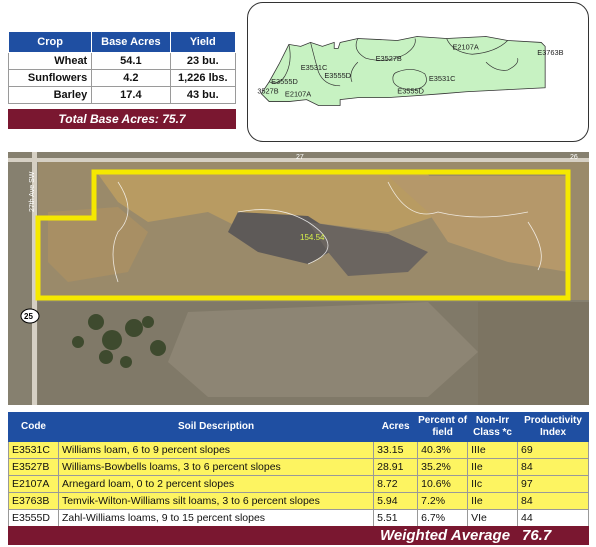  What do you see at coordinates (553, 484) in the screenshot?
I see `soil-index: 97` at bounding box center [553, 484].